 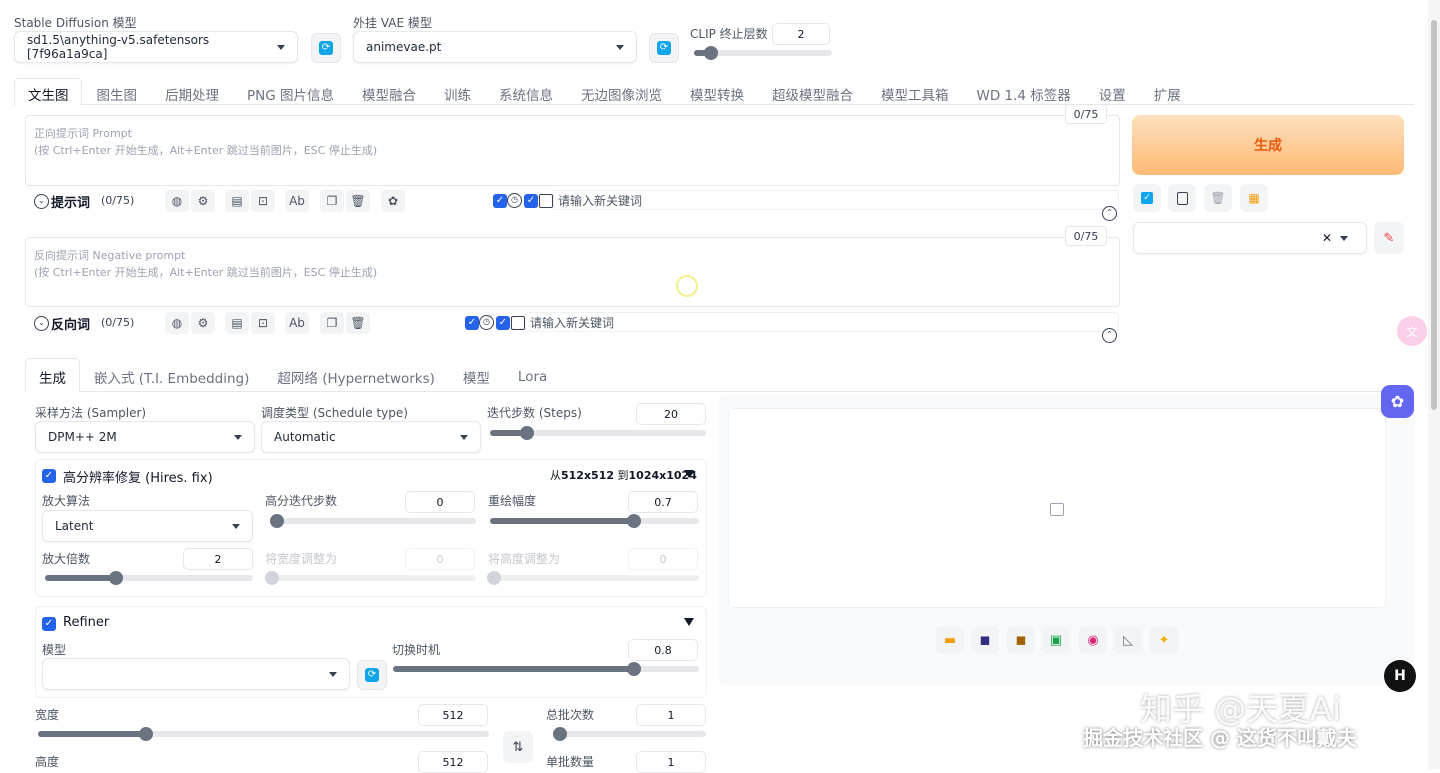 I want to click on batch-count-input: 1, so click(x=671, y=715).